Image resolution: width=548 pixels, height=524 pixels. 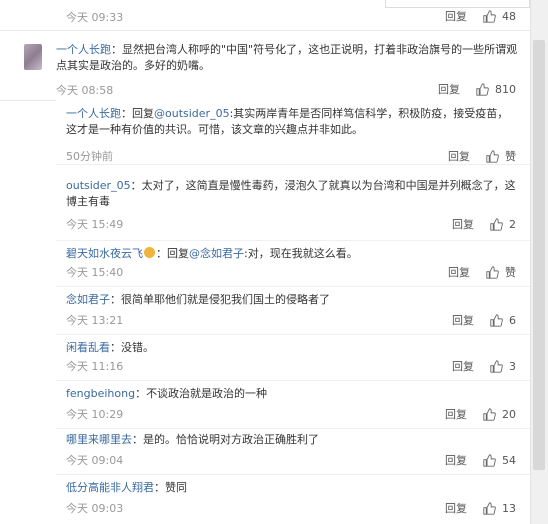 What do you see at coordinates (88, 299) in the screenshot?
I see `reply-author: 念如君子` at bounding box center [88, 299].